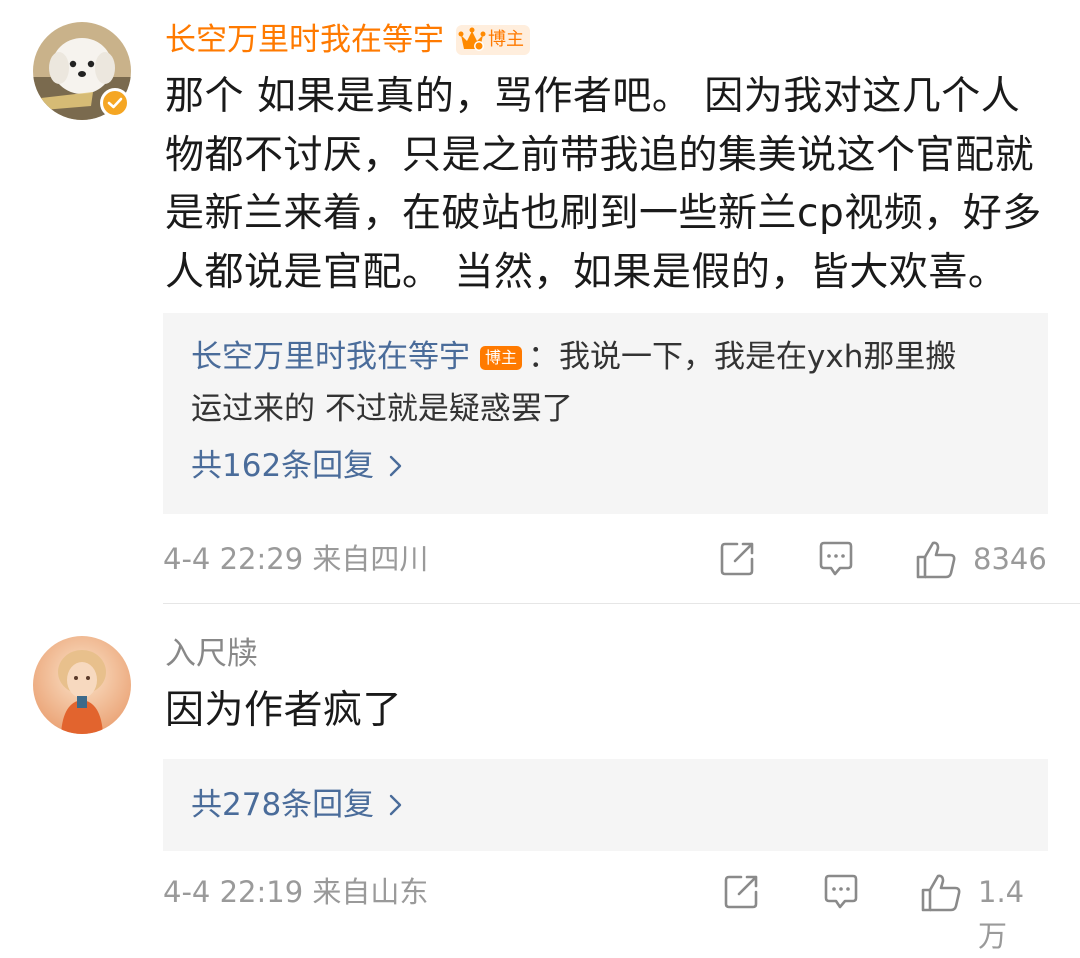  What do you see at coordinates (296, 892) in the screenshot?
I see `timestamp-location: 4-4 22:19 来自山东` at bounding box center [296, 892].